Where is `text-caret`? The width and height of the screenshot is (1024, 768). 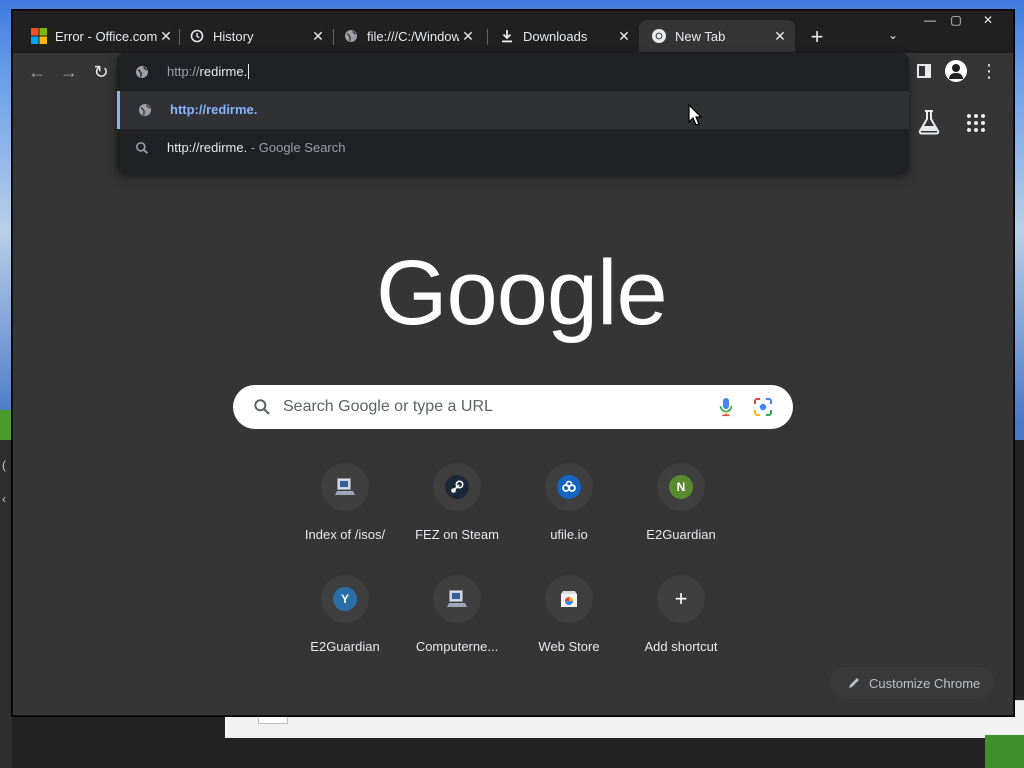
text-caret is located at coordinates (249, 71).